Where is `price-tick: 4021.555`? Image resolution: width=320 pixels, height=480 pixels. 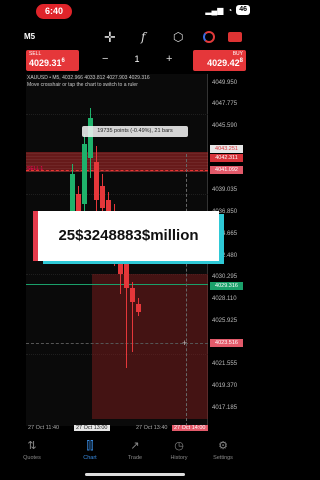
price-tick: 4021.555 is located at coordinates (225, 364).